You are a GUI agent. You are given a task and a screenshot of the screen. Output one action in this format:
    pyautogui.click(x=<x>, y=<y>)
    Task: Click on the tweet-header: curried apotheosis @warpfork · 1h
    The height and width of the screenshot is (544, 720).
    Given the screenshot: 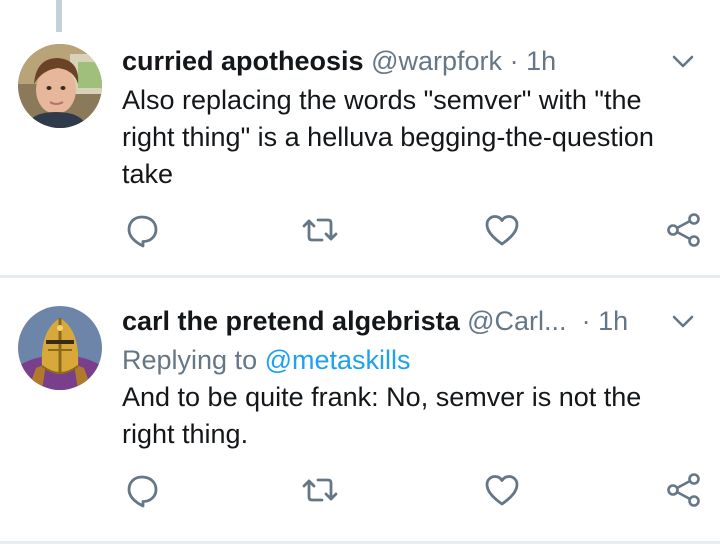 What is the action you would take?
    pyautogui.click(x=411, y=61)
    